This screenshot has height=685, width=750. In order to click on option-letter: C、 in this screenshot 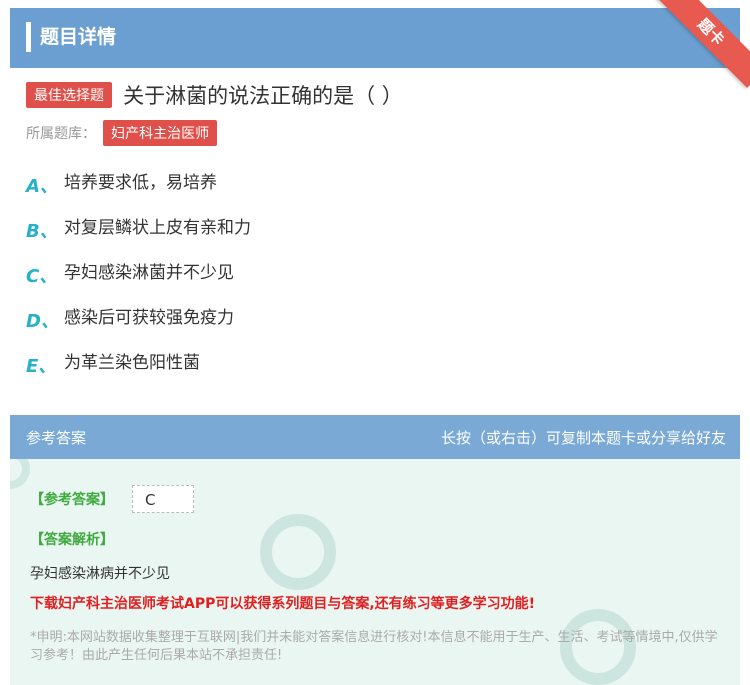, I will do `click(42, 276)`.